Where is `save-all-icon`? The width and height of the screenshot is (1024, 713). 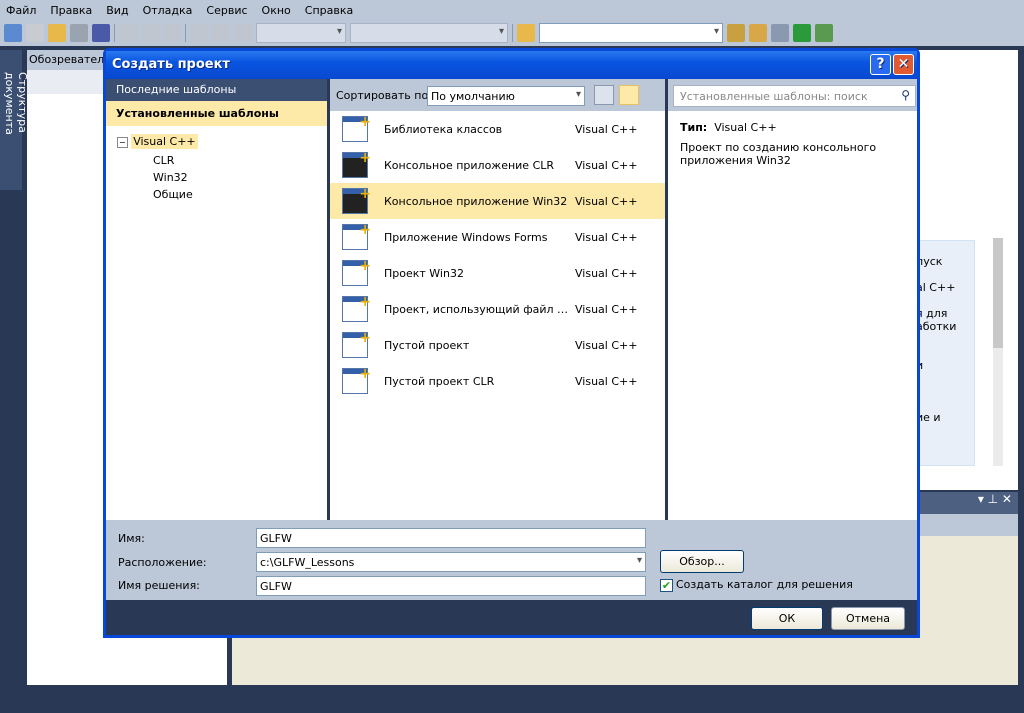 save-all-icon is located at coordinates (101, 33).